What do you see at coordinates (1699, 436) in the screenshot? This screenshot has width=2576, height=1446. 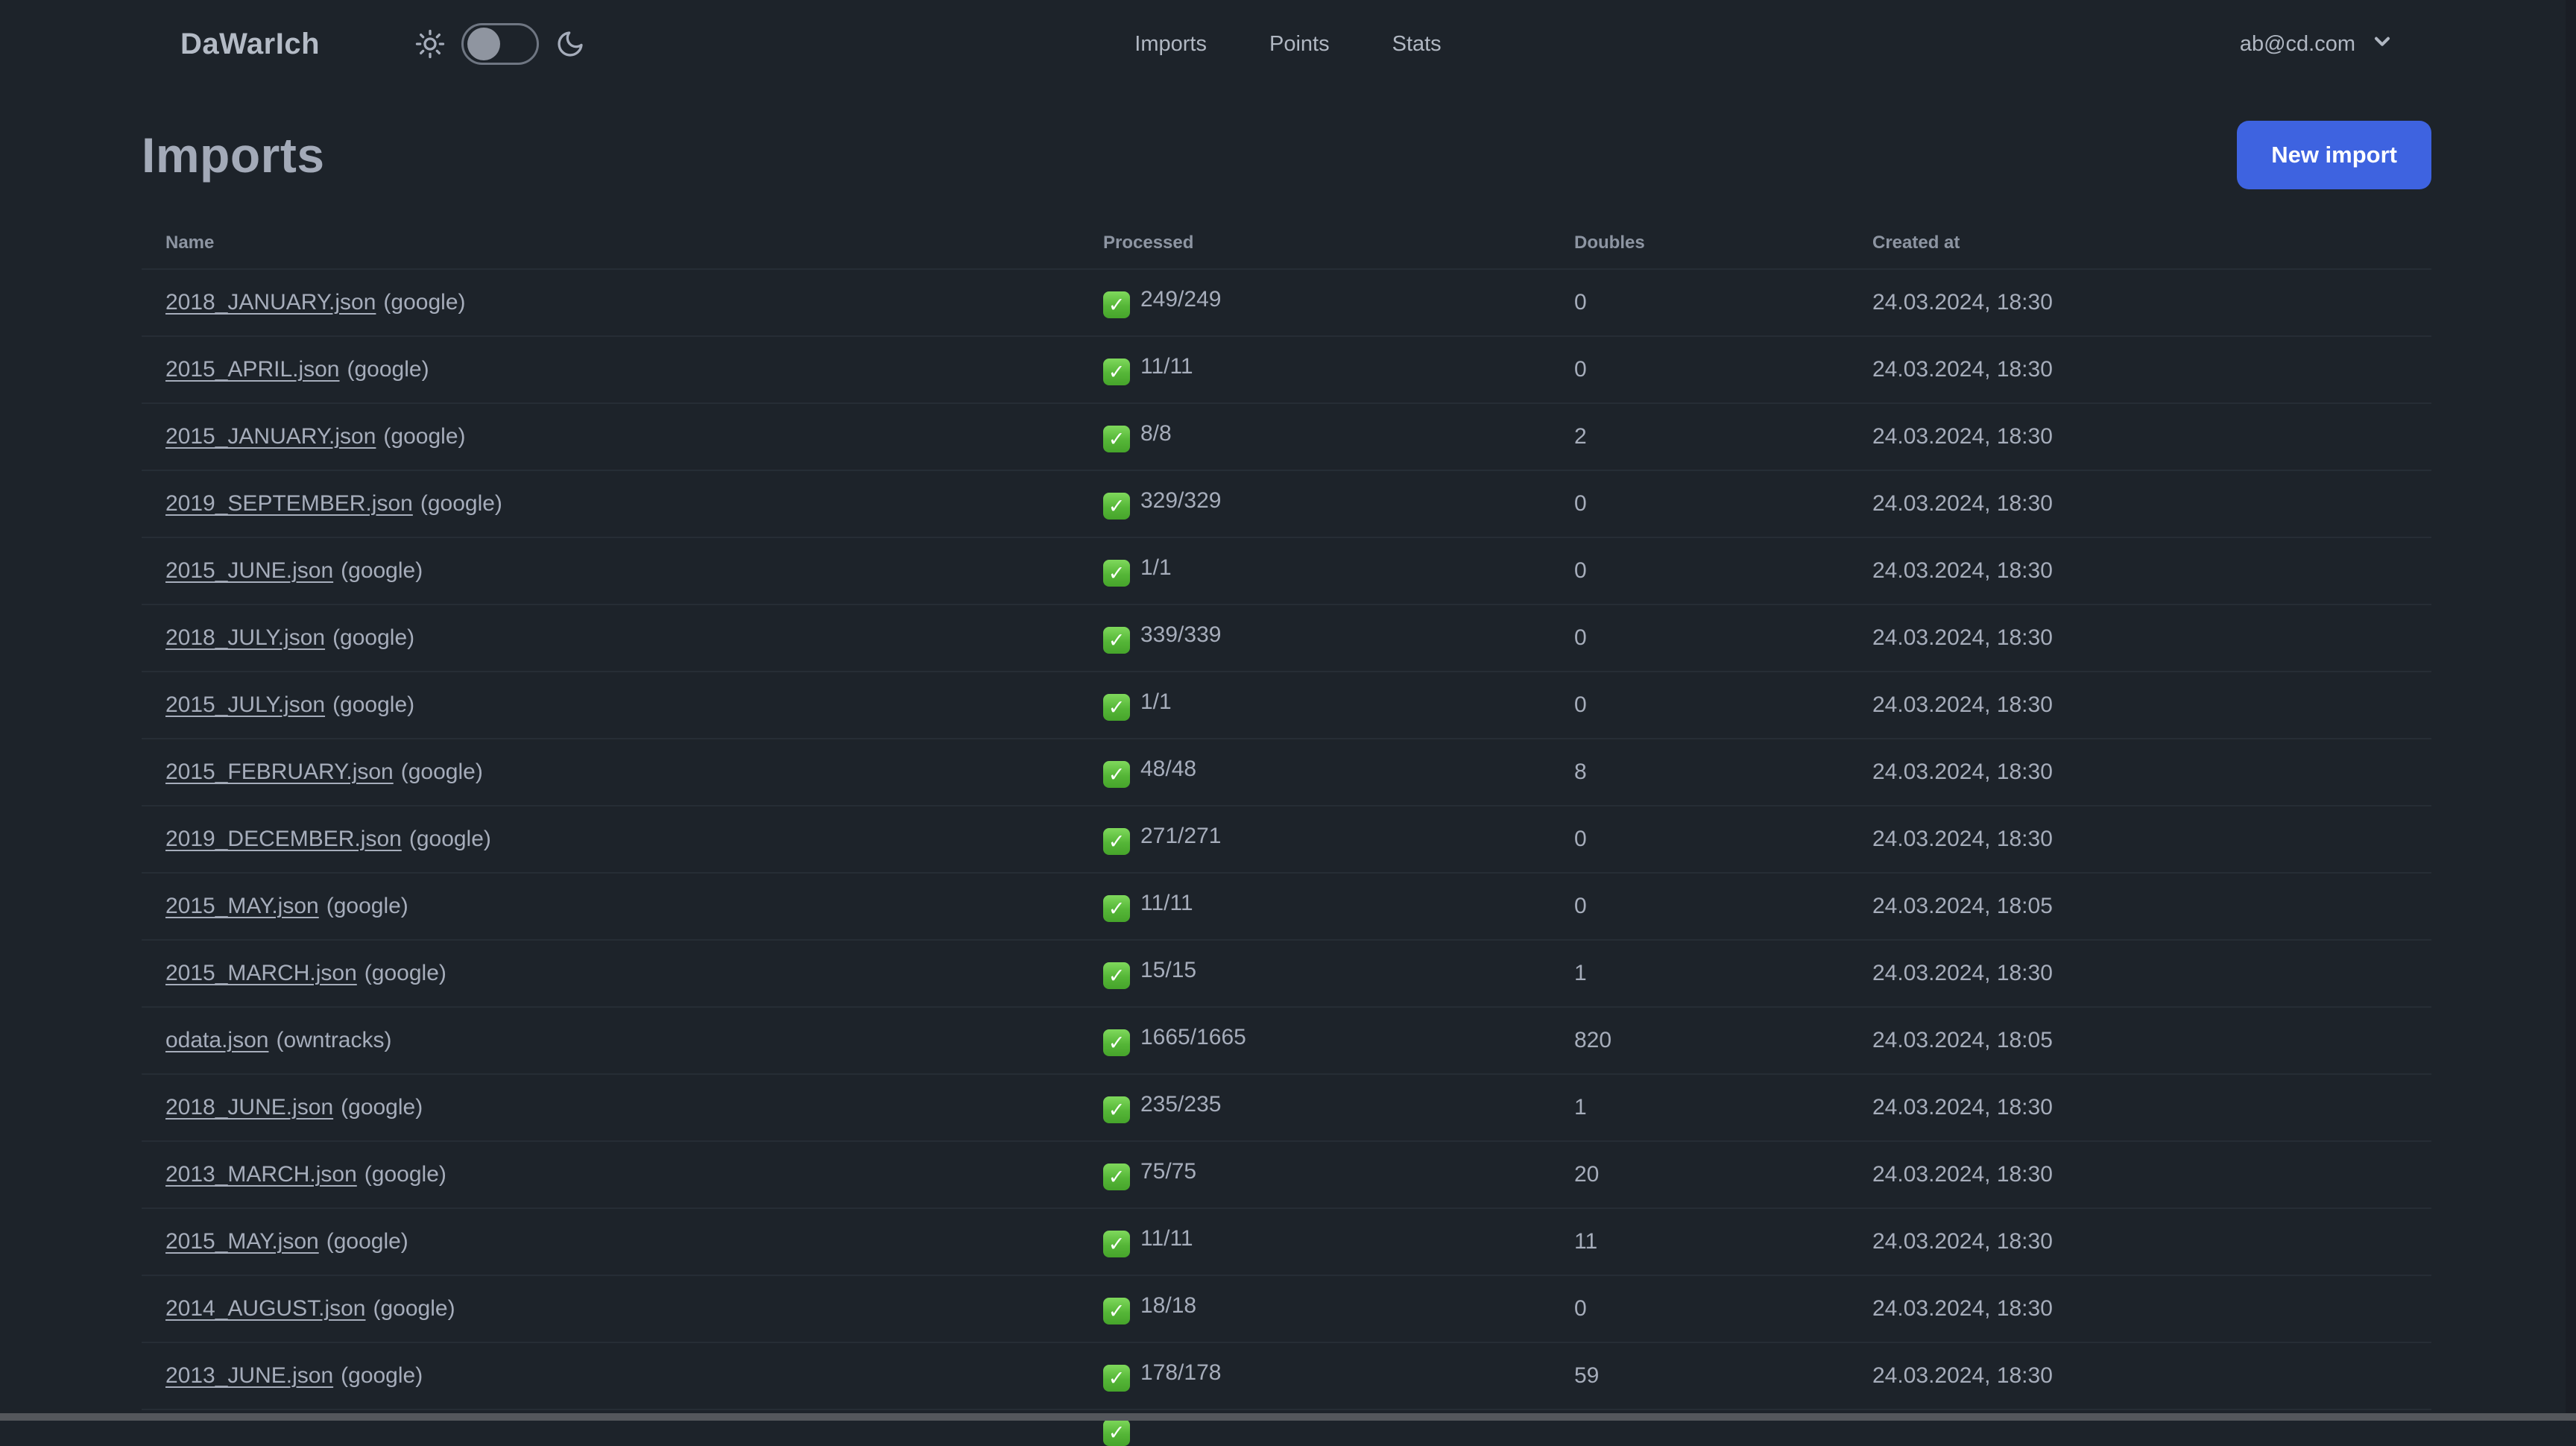 I see `doubles-count: 2` at bounding box center [1699, 436].